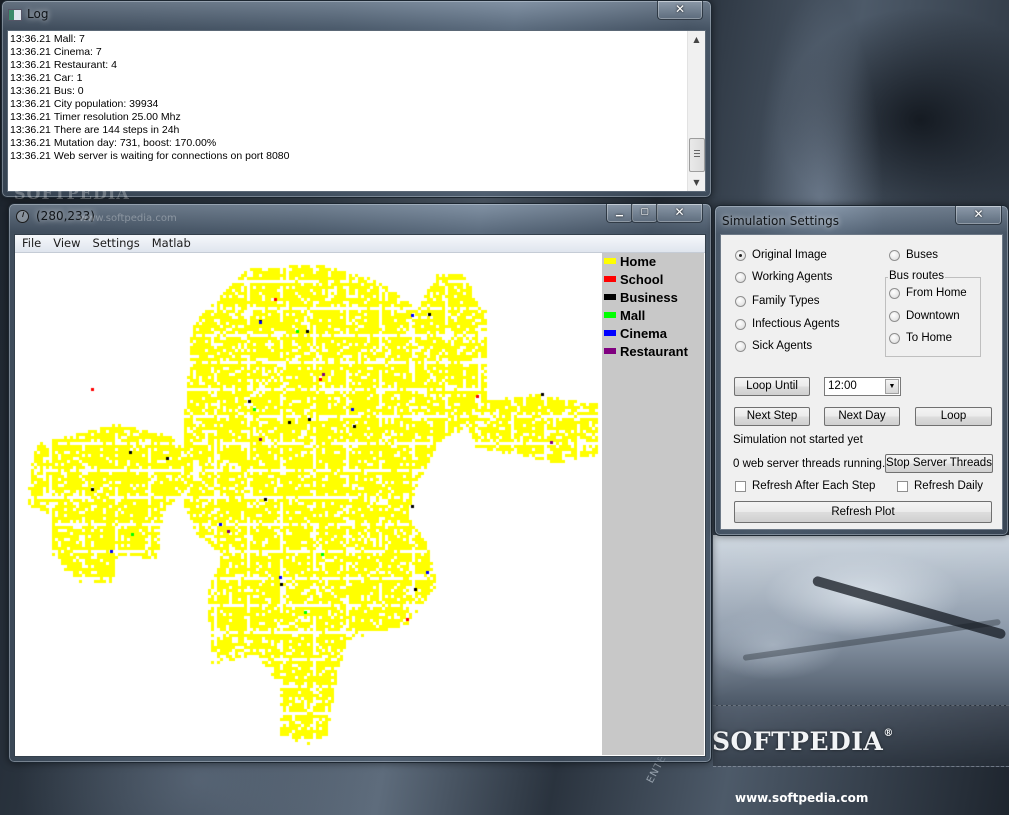  Describe the element at coordinates (772, 386) in the screenshot. I see `loop-until-button: Loop Until` at that location.